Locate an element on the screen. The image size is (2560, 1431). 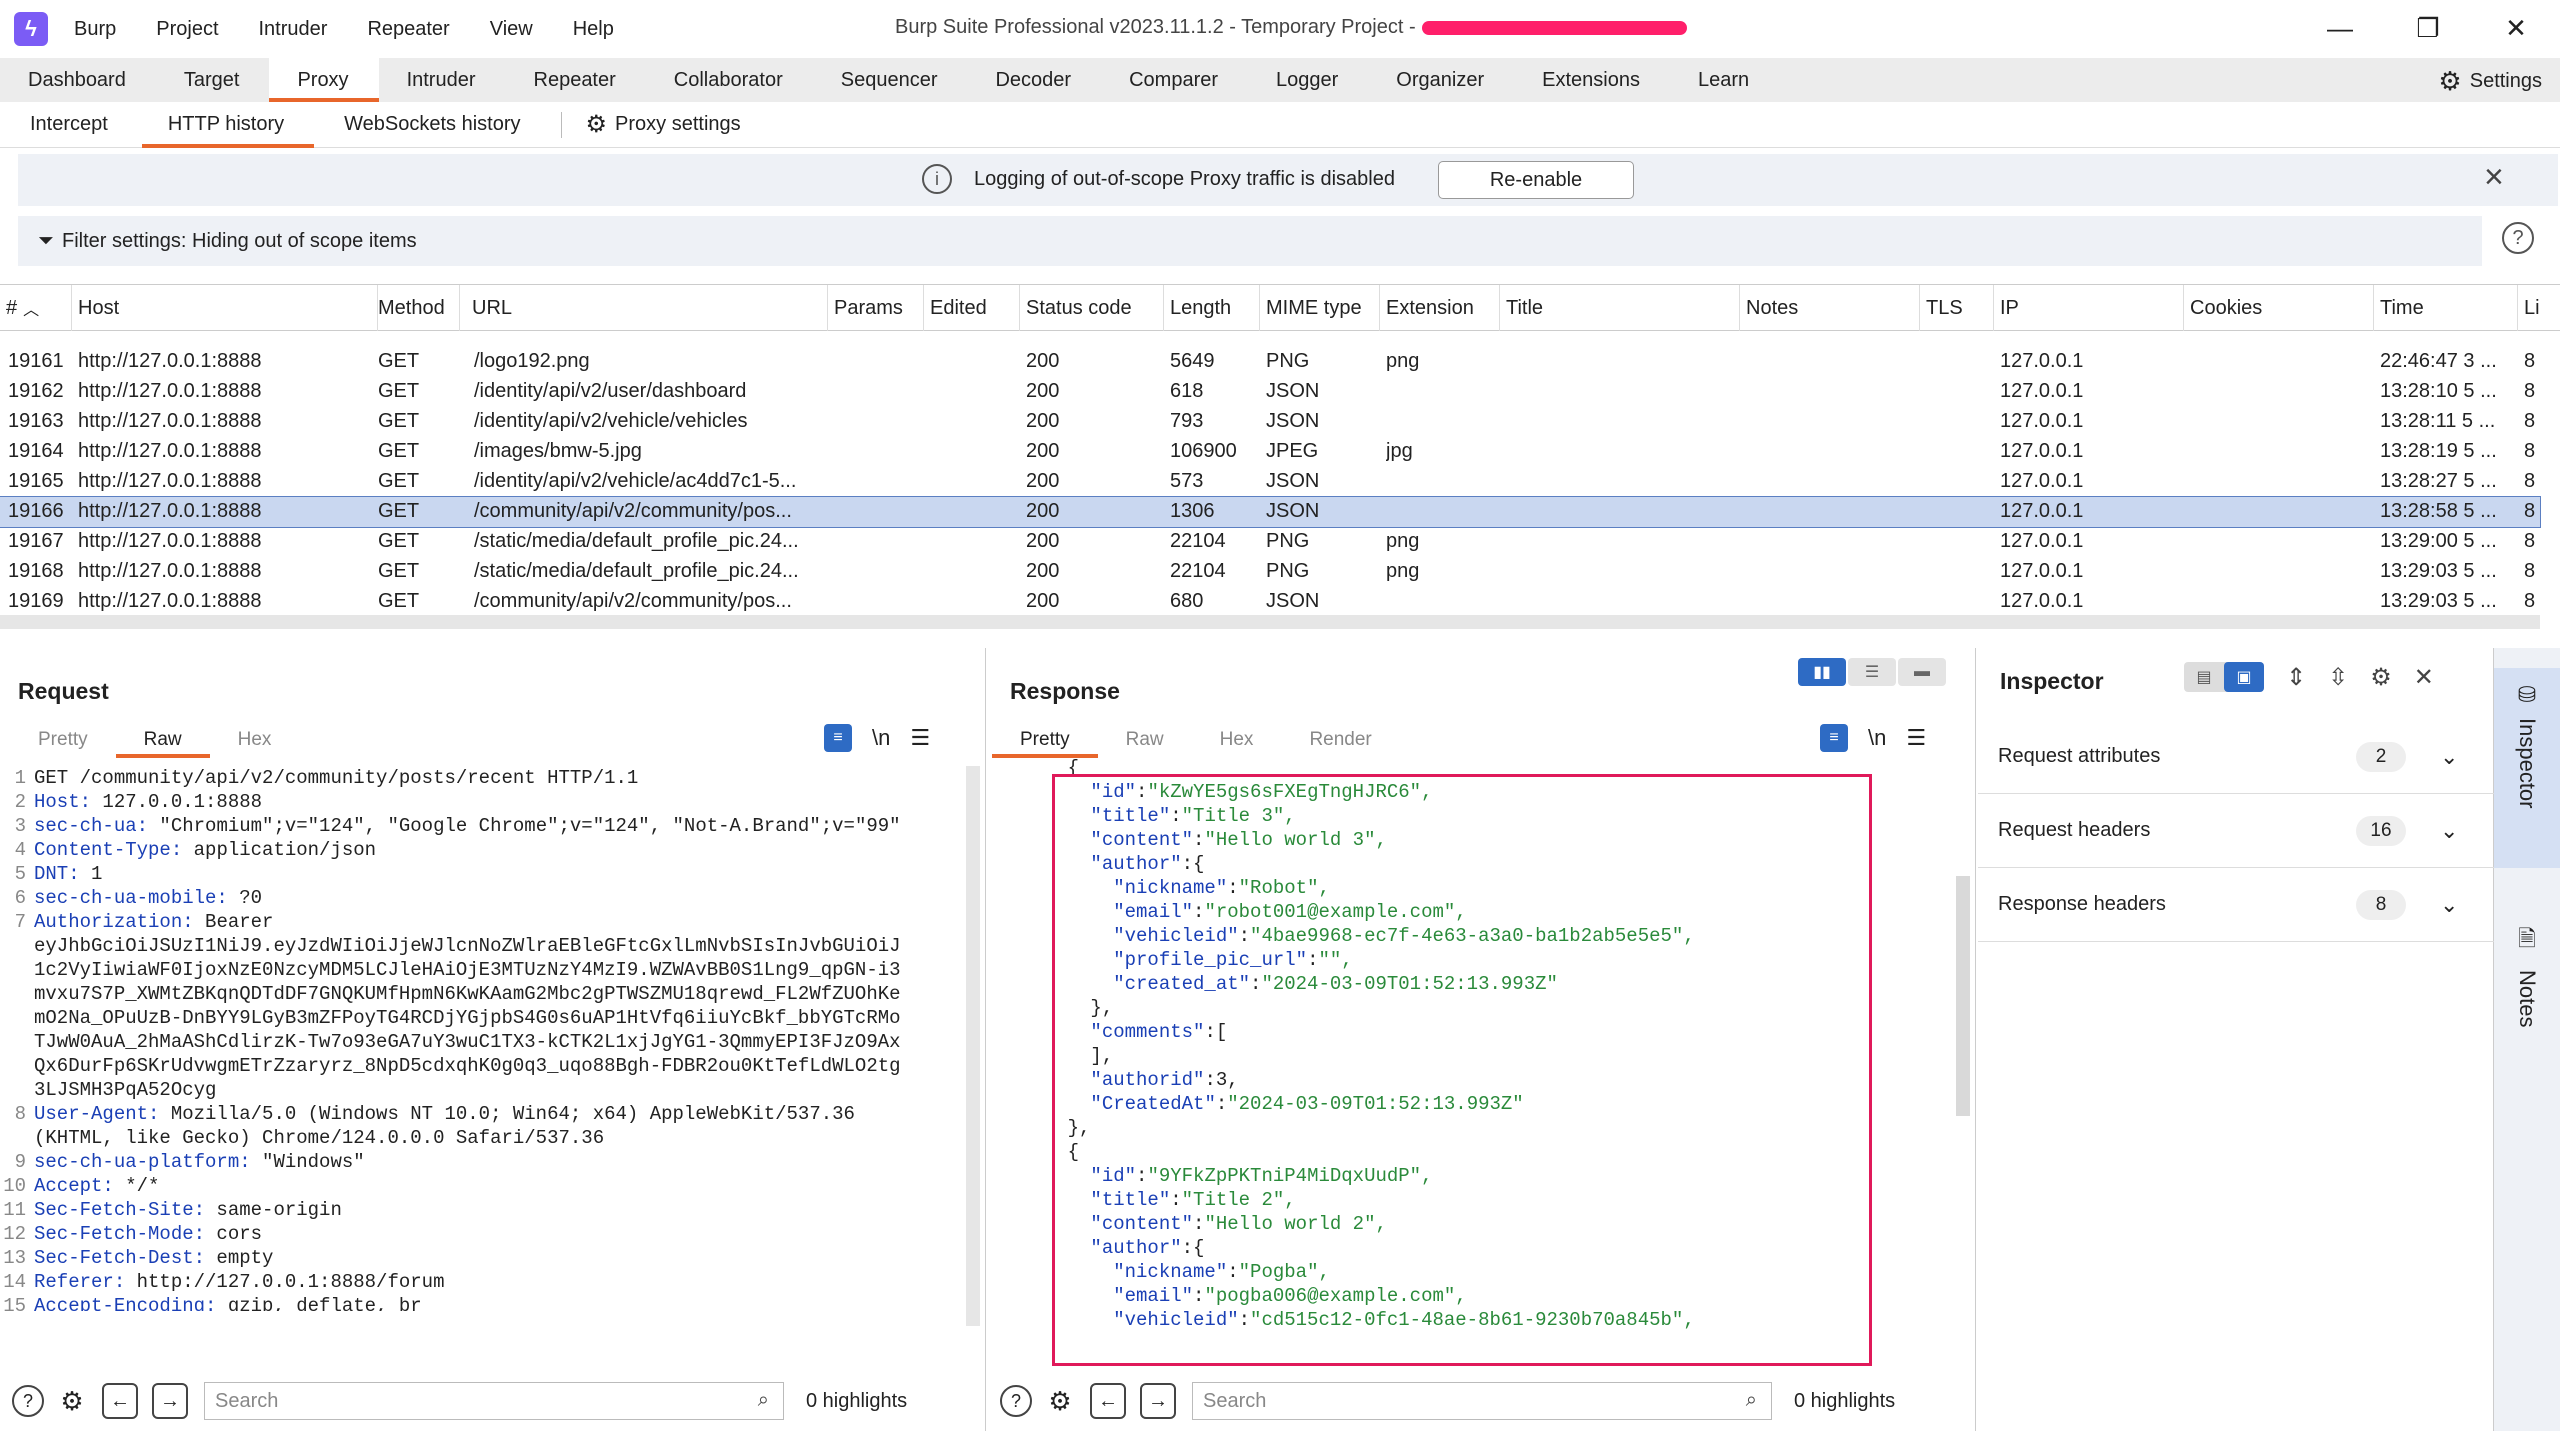
close-icon: × is located at coordinates (2494, 177).